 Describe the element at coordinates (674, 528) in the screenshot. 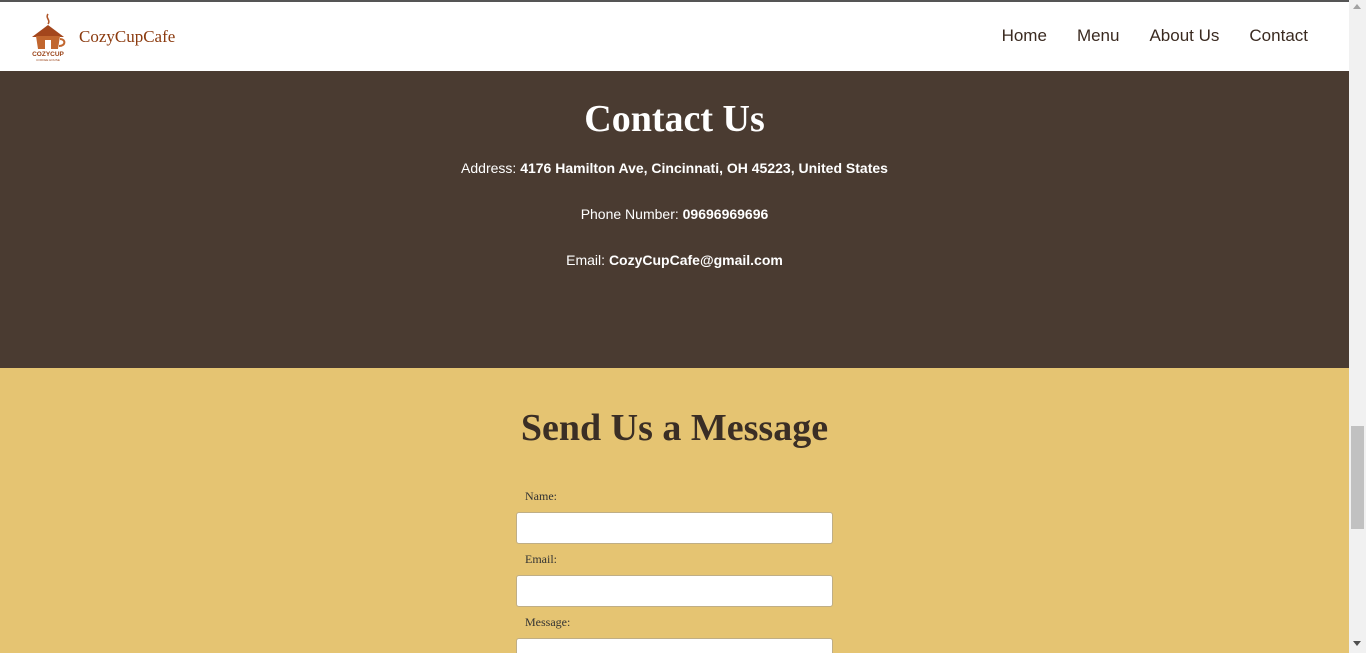

I see `name-input` at that location.